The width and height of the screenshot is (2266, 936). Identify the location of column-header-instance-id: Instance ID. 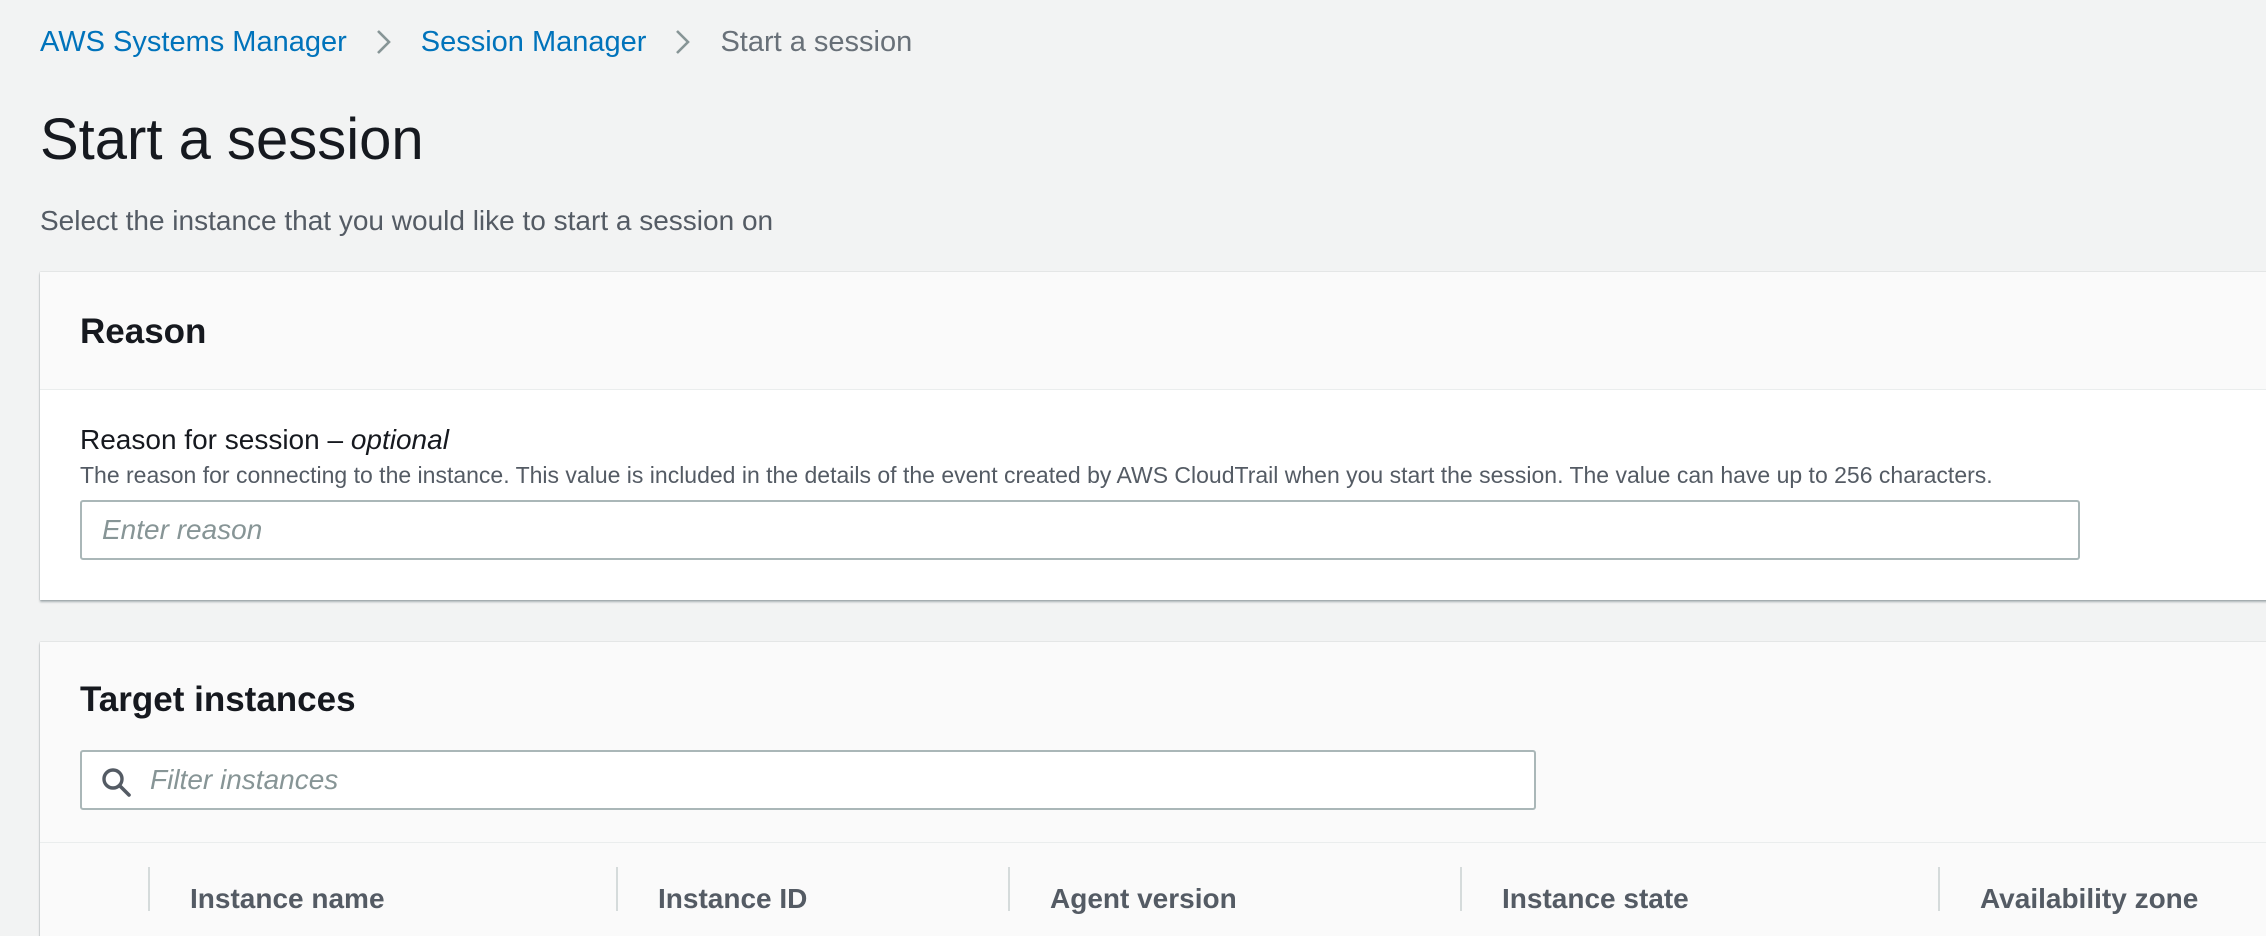
(732, 890).